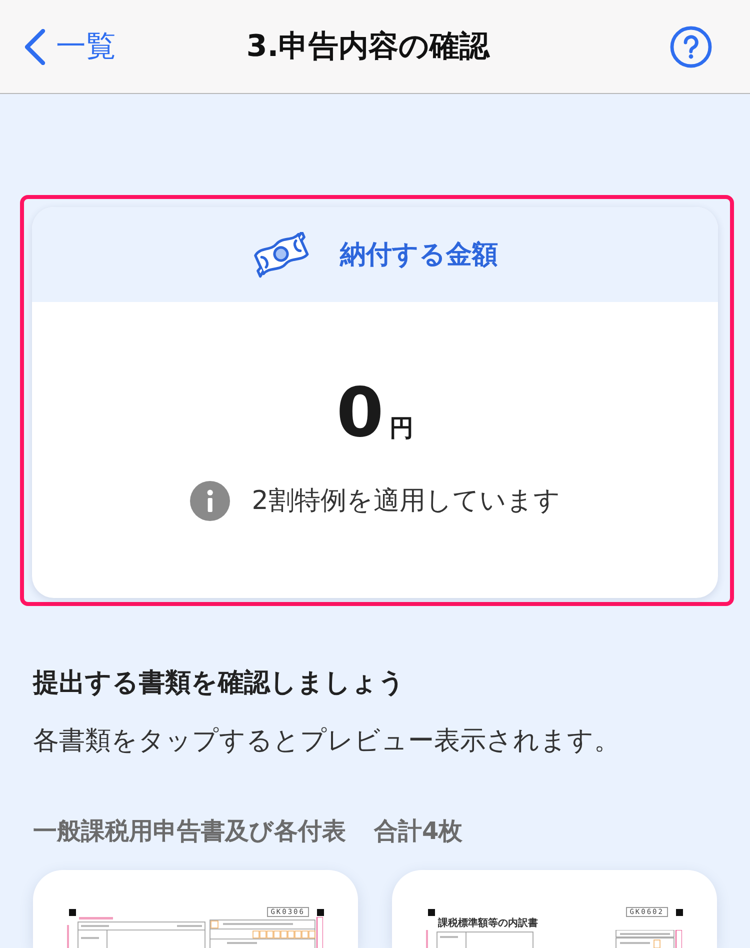 The image size is (750, 948). Describe the element at coordinates (368, 47) in the screenshot. I see `screen-title: 3.申告内容の確認` at that location.